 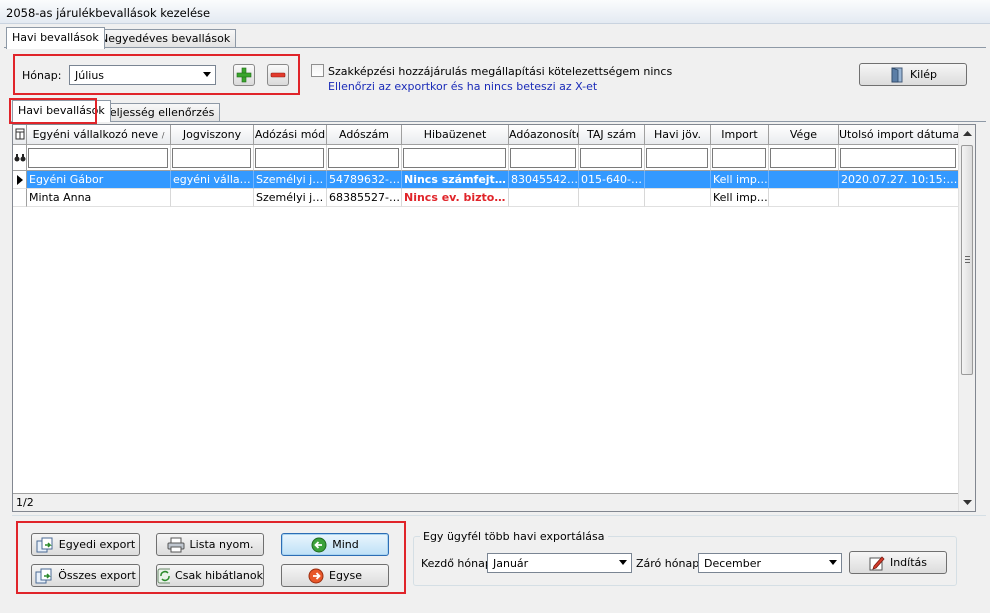 I want to click on exit-button-label: Kilép, so click(x=923, y=74).